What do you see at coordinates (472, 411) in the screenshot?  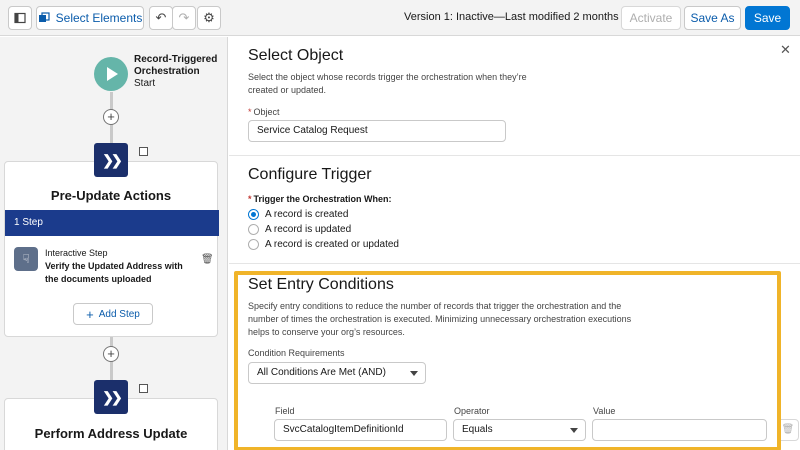 I see `operator-column-label: Operator` at bounding box center [472, 411].